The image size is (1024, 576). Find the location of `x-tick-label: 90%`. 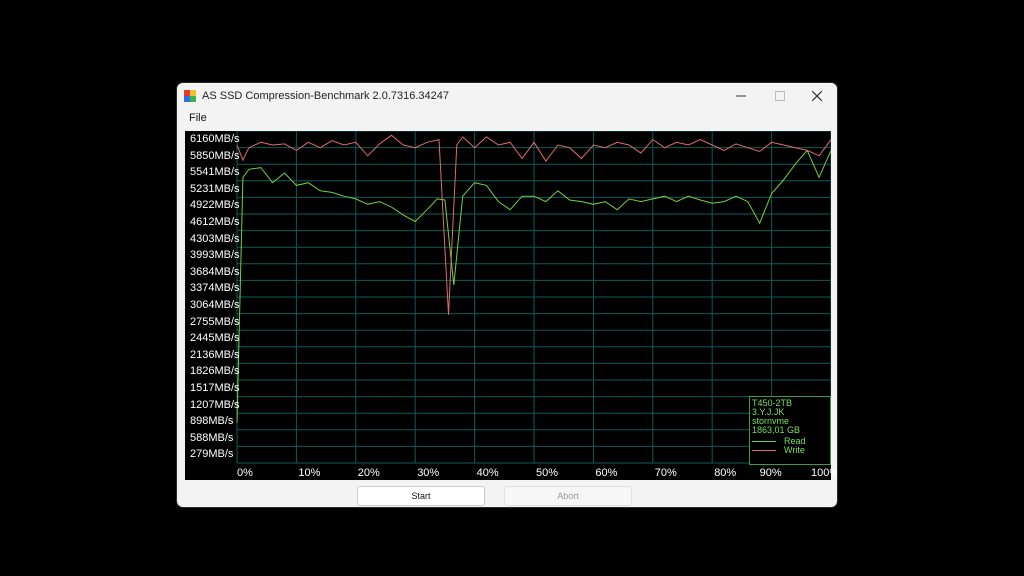

x-tick-label: 90% is located at coordinates (770, 473).